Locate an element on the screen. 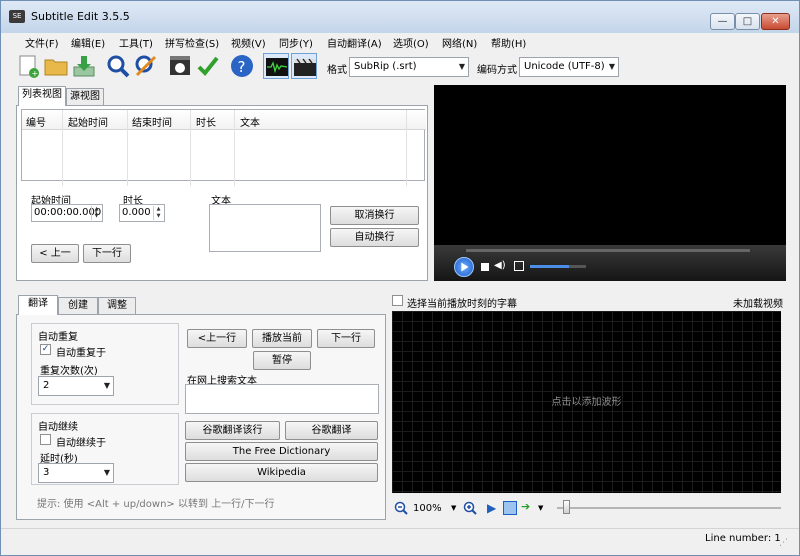 This screenshot has height=556, width=800. col-start-time: 起始时间 is located at coordinates (88, 121).